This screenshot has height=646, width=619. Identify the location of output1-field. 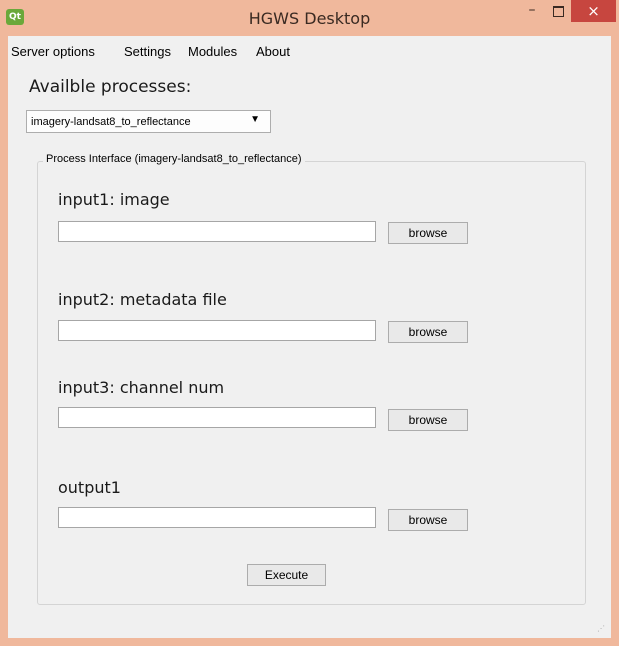
(217, 517).